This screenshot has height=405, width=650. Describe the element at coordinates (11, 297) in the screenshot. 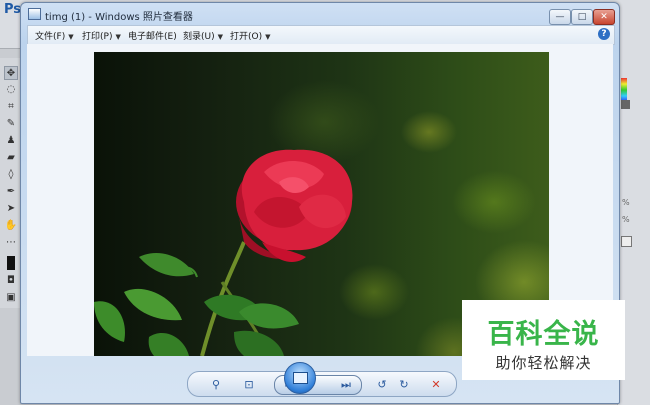

I see `screen-mode-icon: ▣` at that location.